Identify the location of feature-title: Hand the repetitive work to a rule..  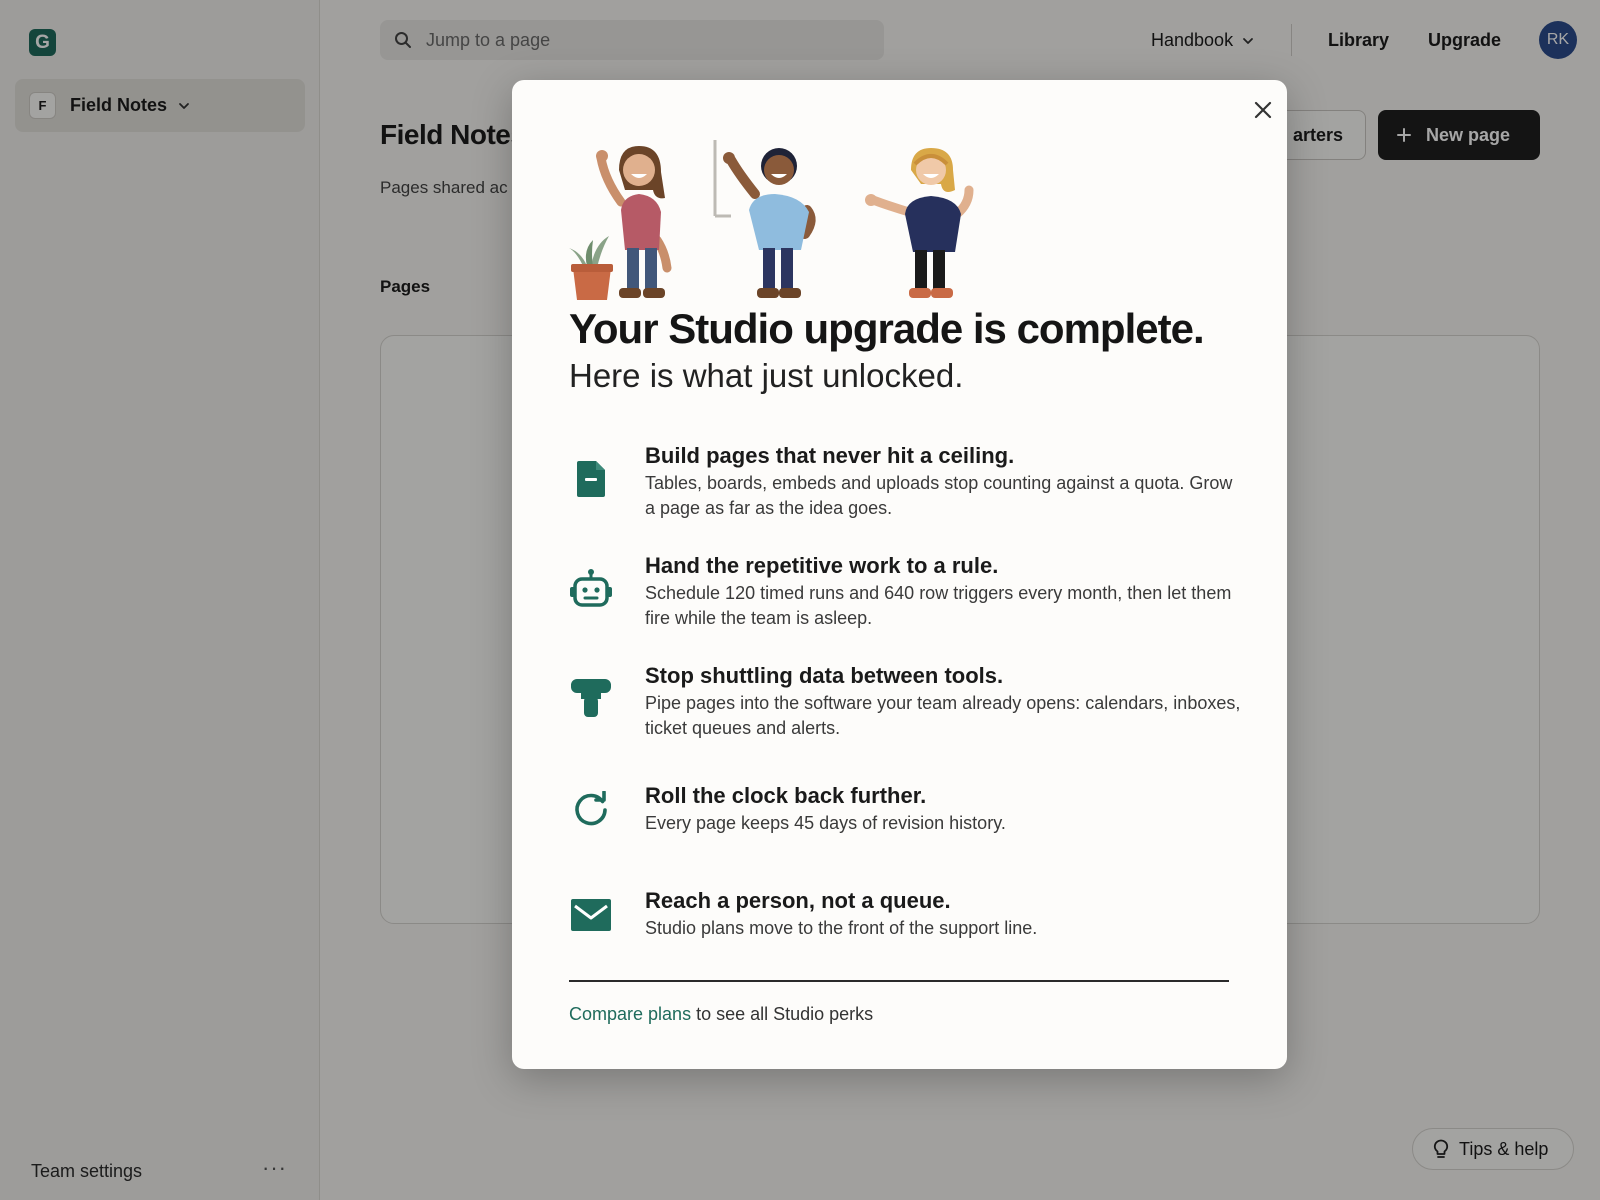
(822, 565).